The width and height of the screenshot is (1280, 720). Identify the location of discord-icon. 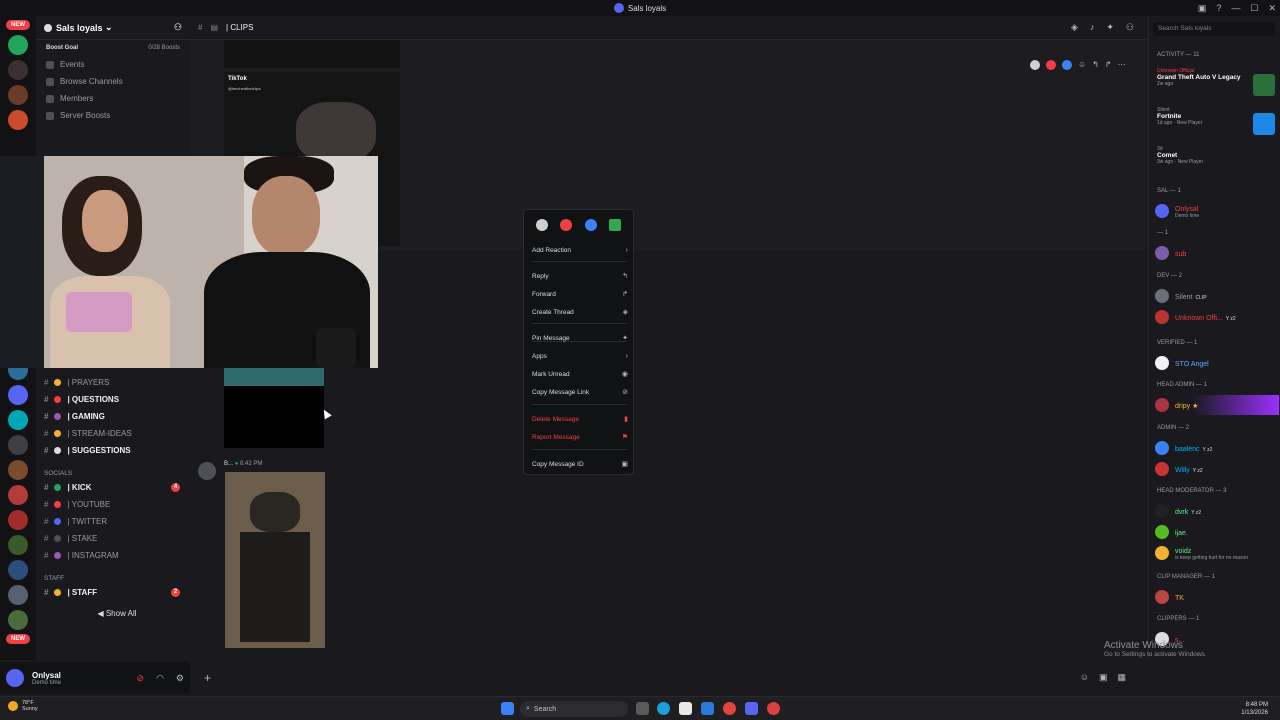
(751, 708).